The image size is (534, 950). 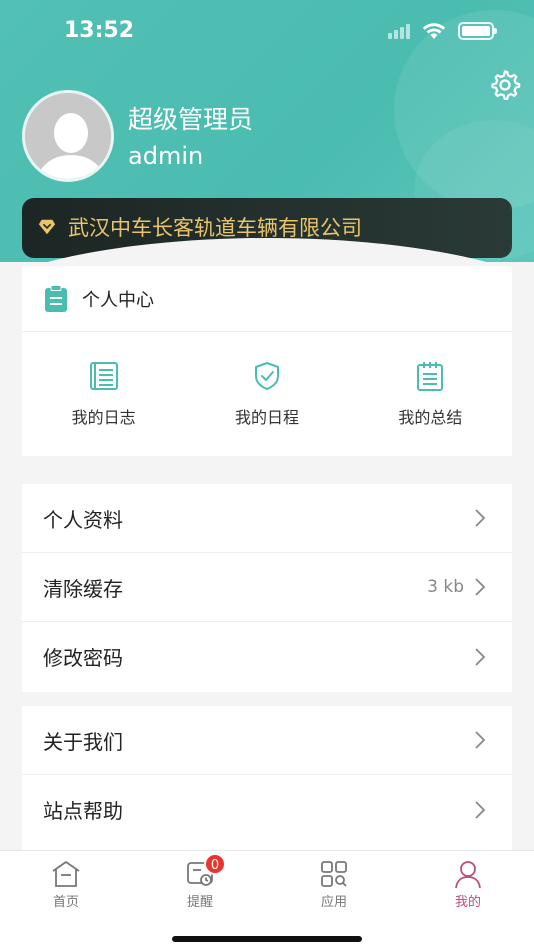 I want to click on list-item-label: 修改密码, so click(x=83, y=658).